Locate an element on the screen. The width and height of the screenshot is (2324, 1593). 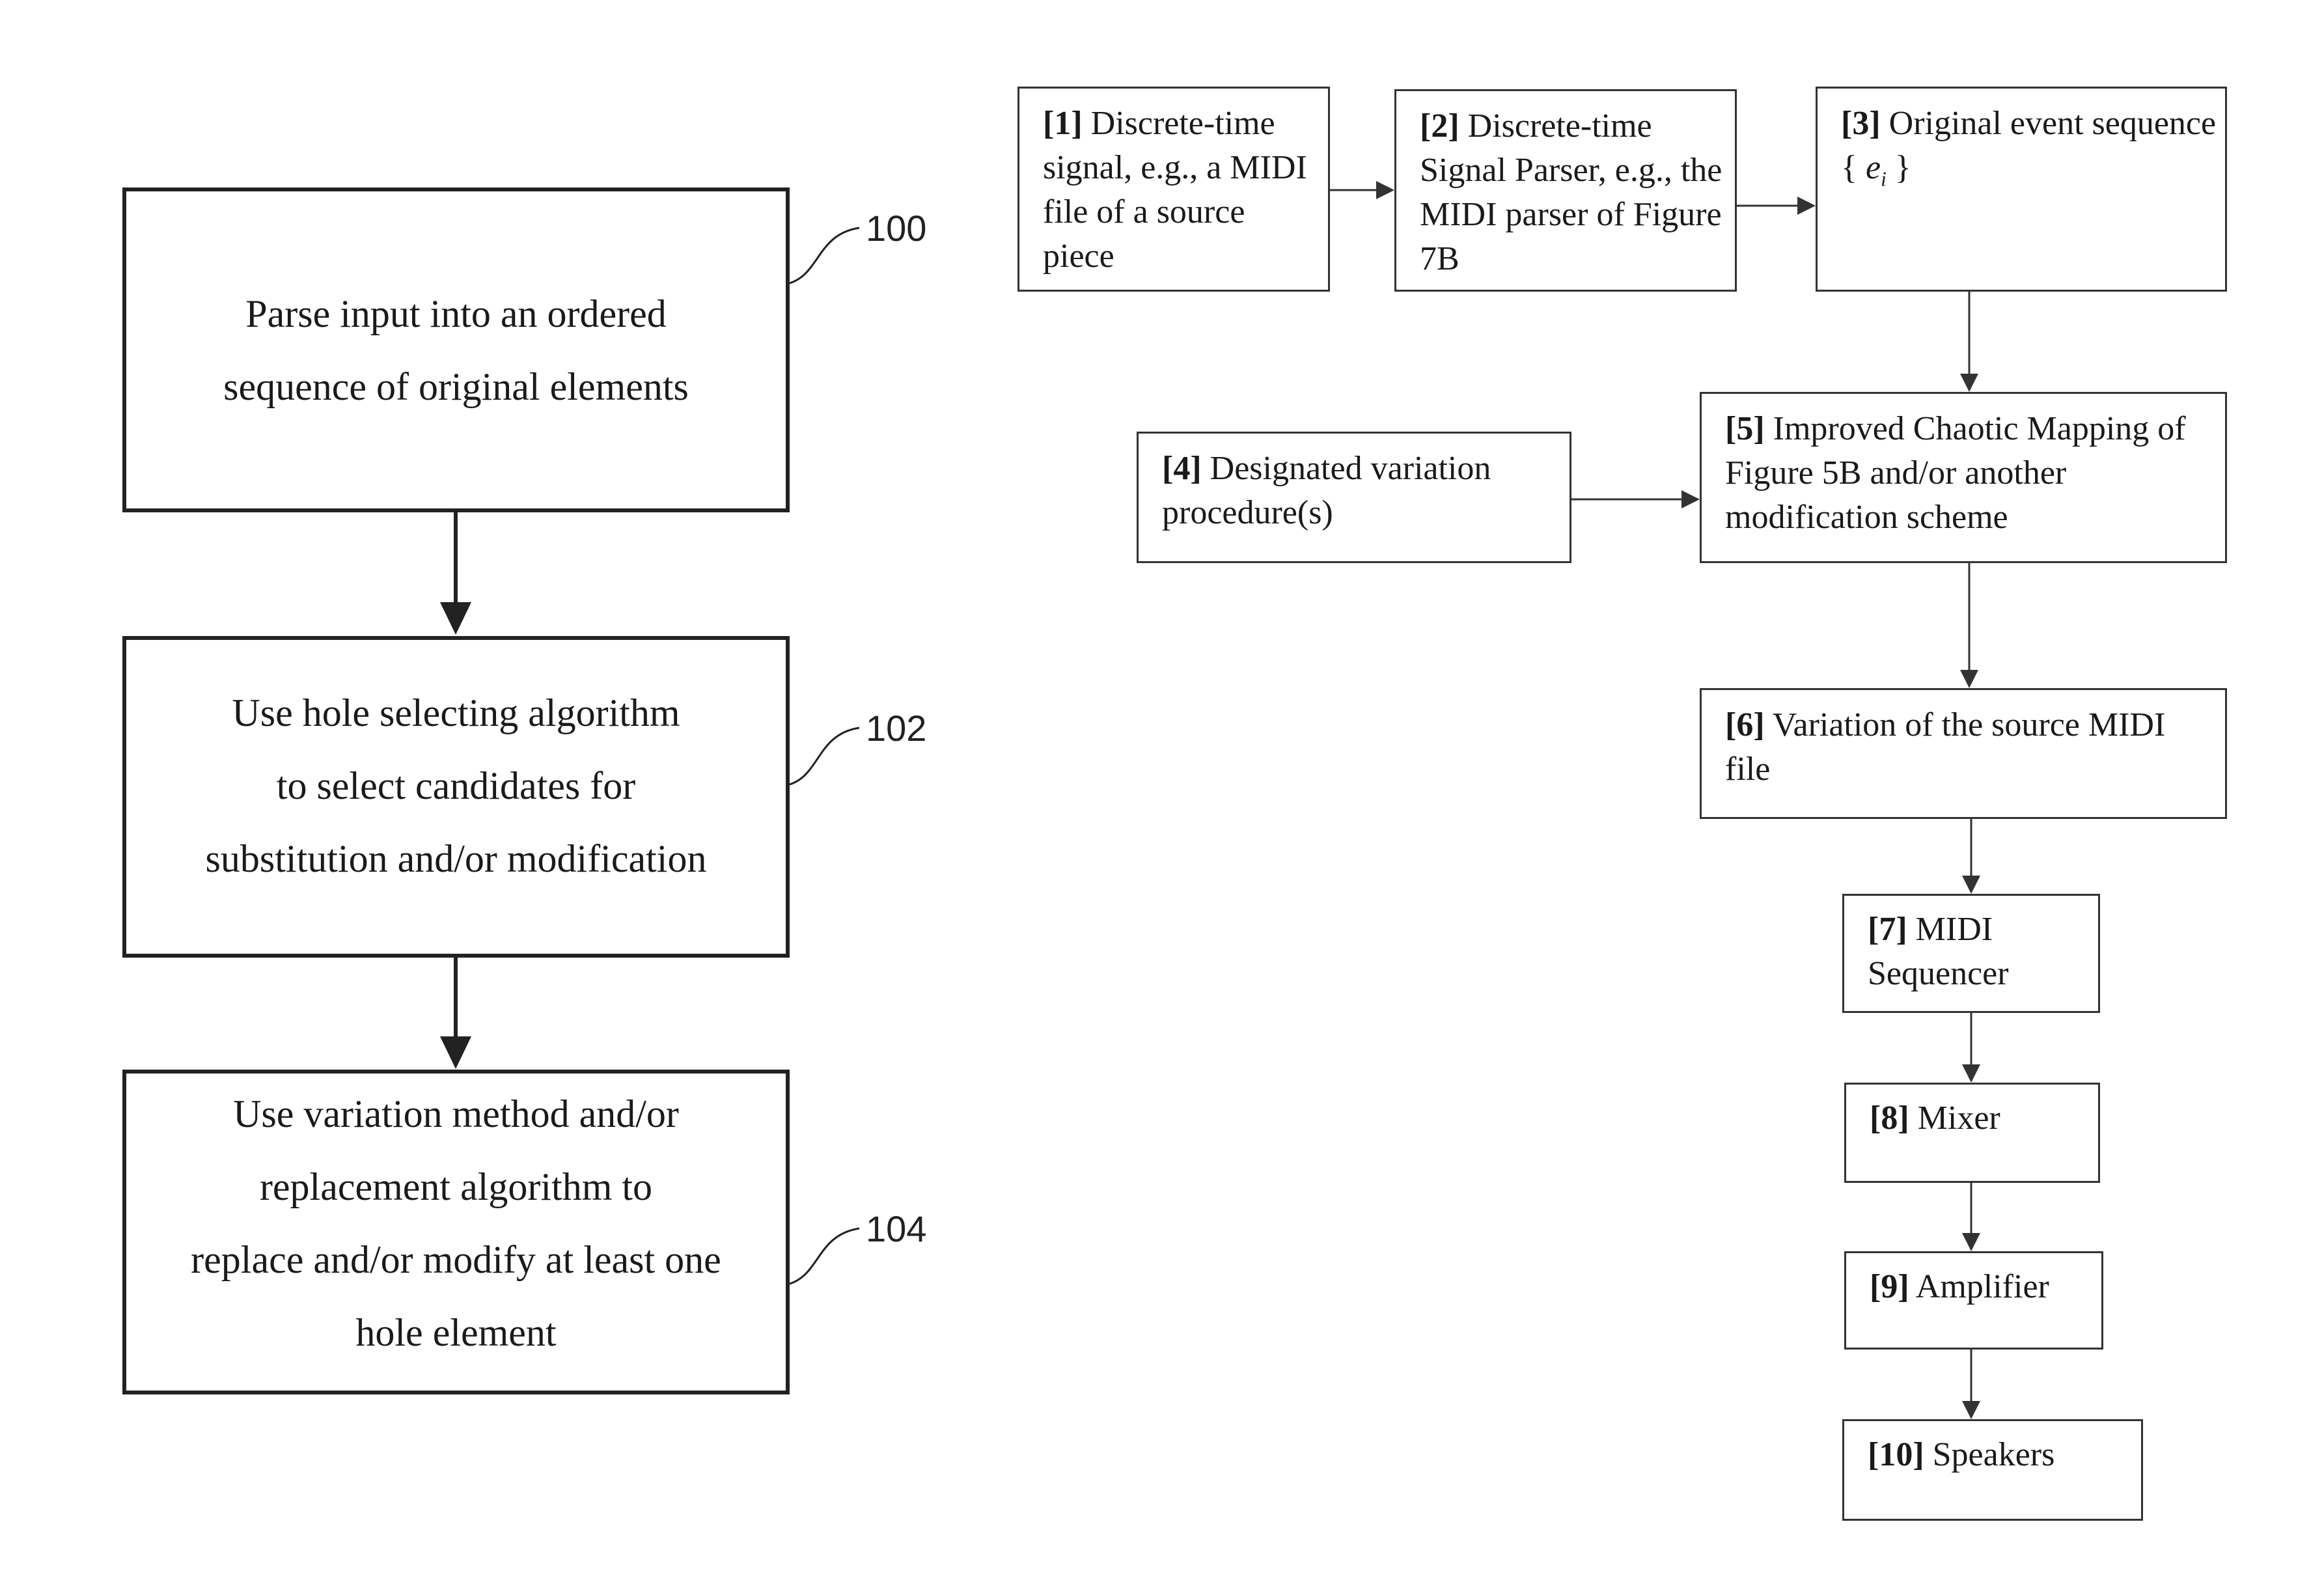
block-6-number: [6] is located at coordinates (1745, 724).